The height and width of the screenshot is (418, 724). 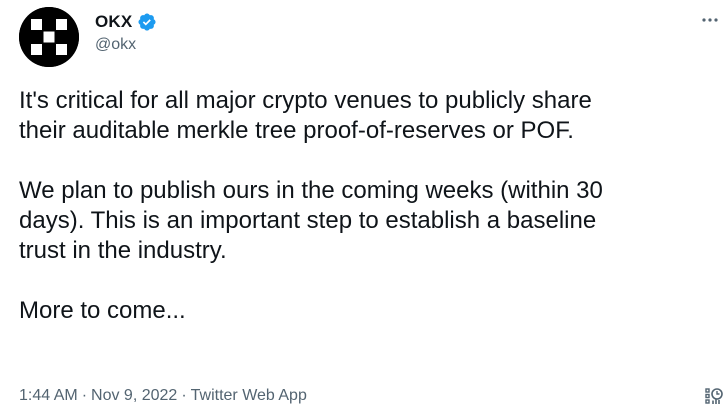 I want to click on tweet-date: Nov 9, 2022, so click(x=134, y=396).